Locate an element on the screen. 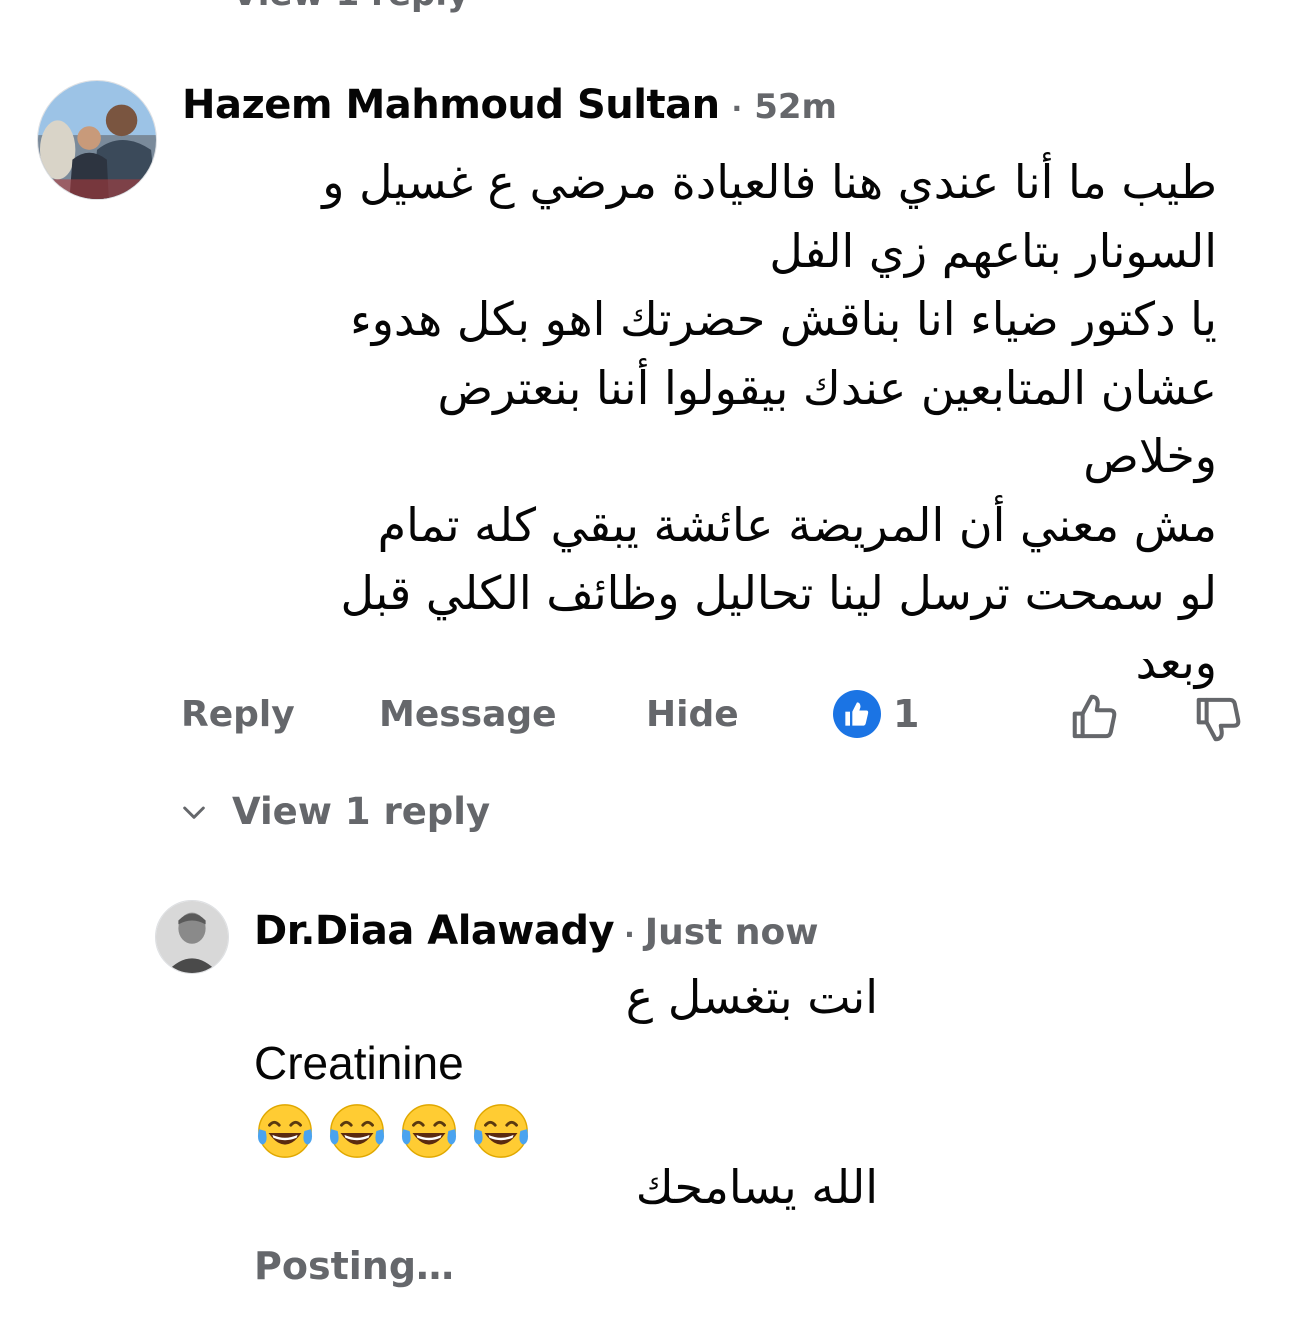  comment-line: مش معني أن المريضة عائشة يبقي كله تمام is located at coordinates (797, 524).